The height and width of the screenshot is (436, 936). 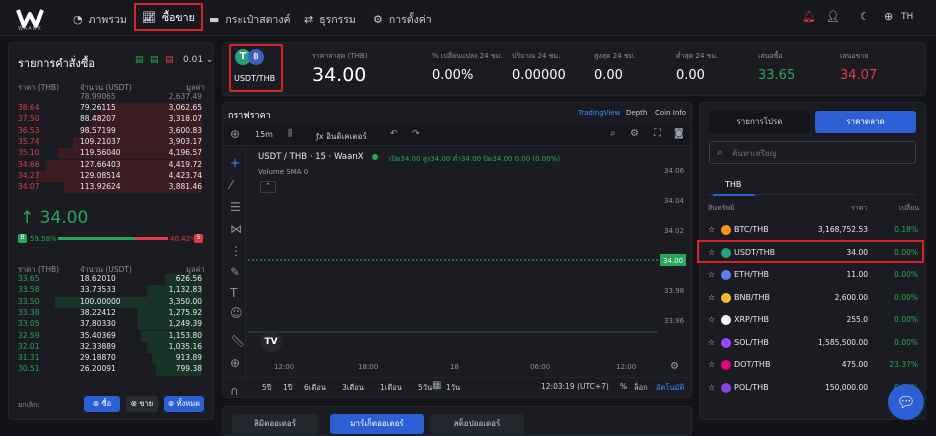 I want to click on orderbook-row: 78.99065 2,637.49, so click(x=110, y=97).